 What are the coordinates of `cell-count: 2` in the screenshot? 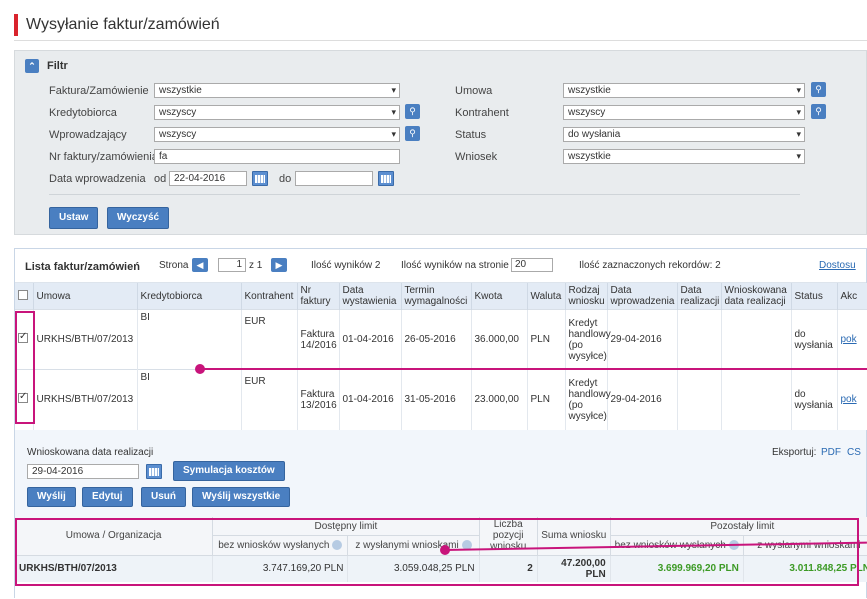 It's located at (508, 568).